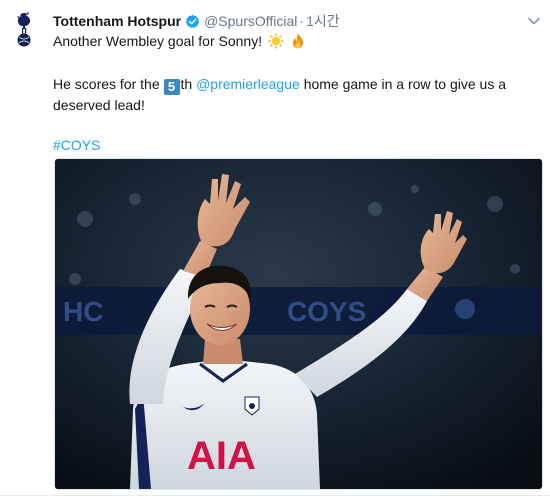 This screenshot has width=550, height=496. I want to click on ordinal-suffix: th, so click(186, 84).